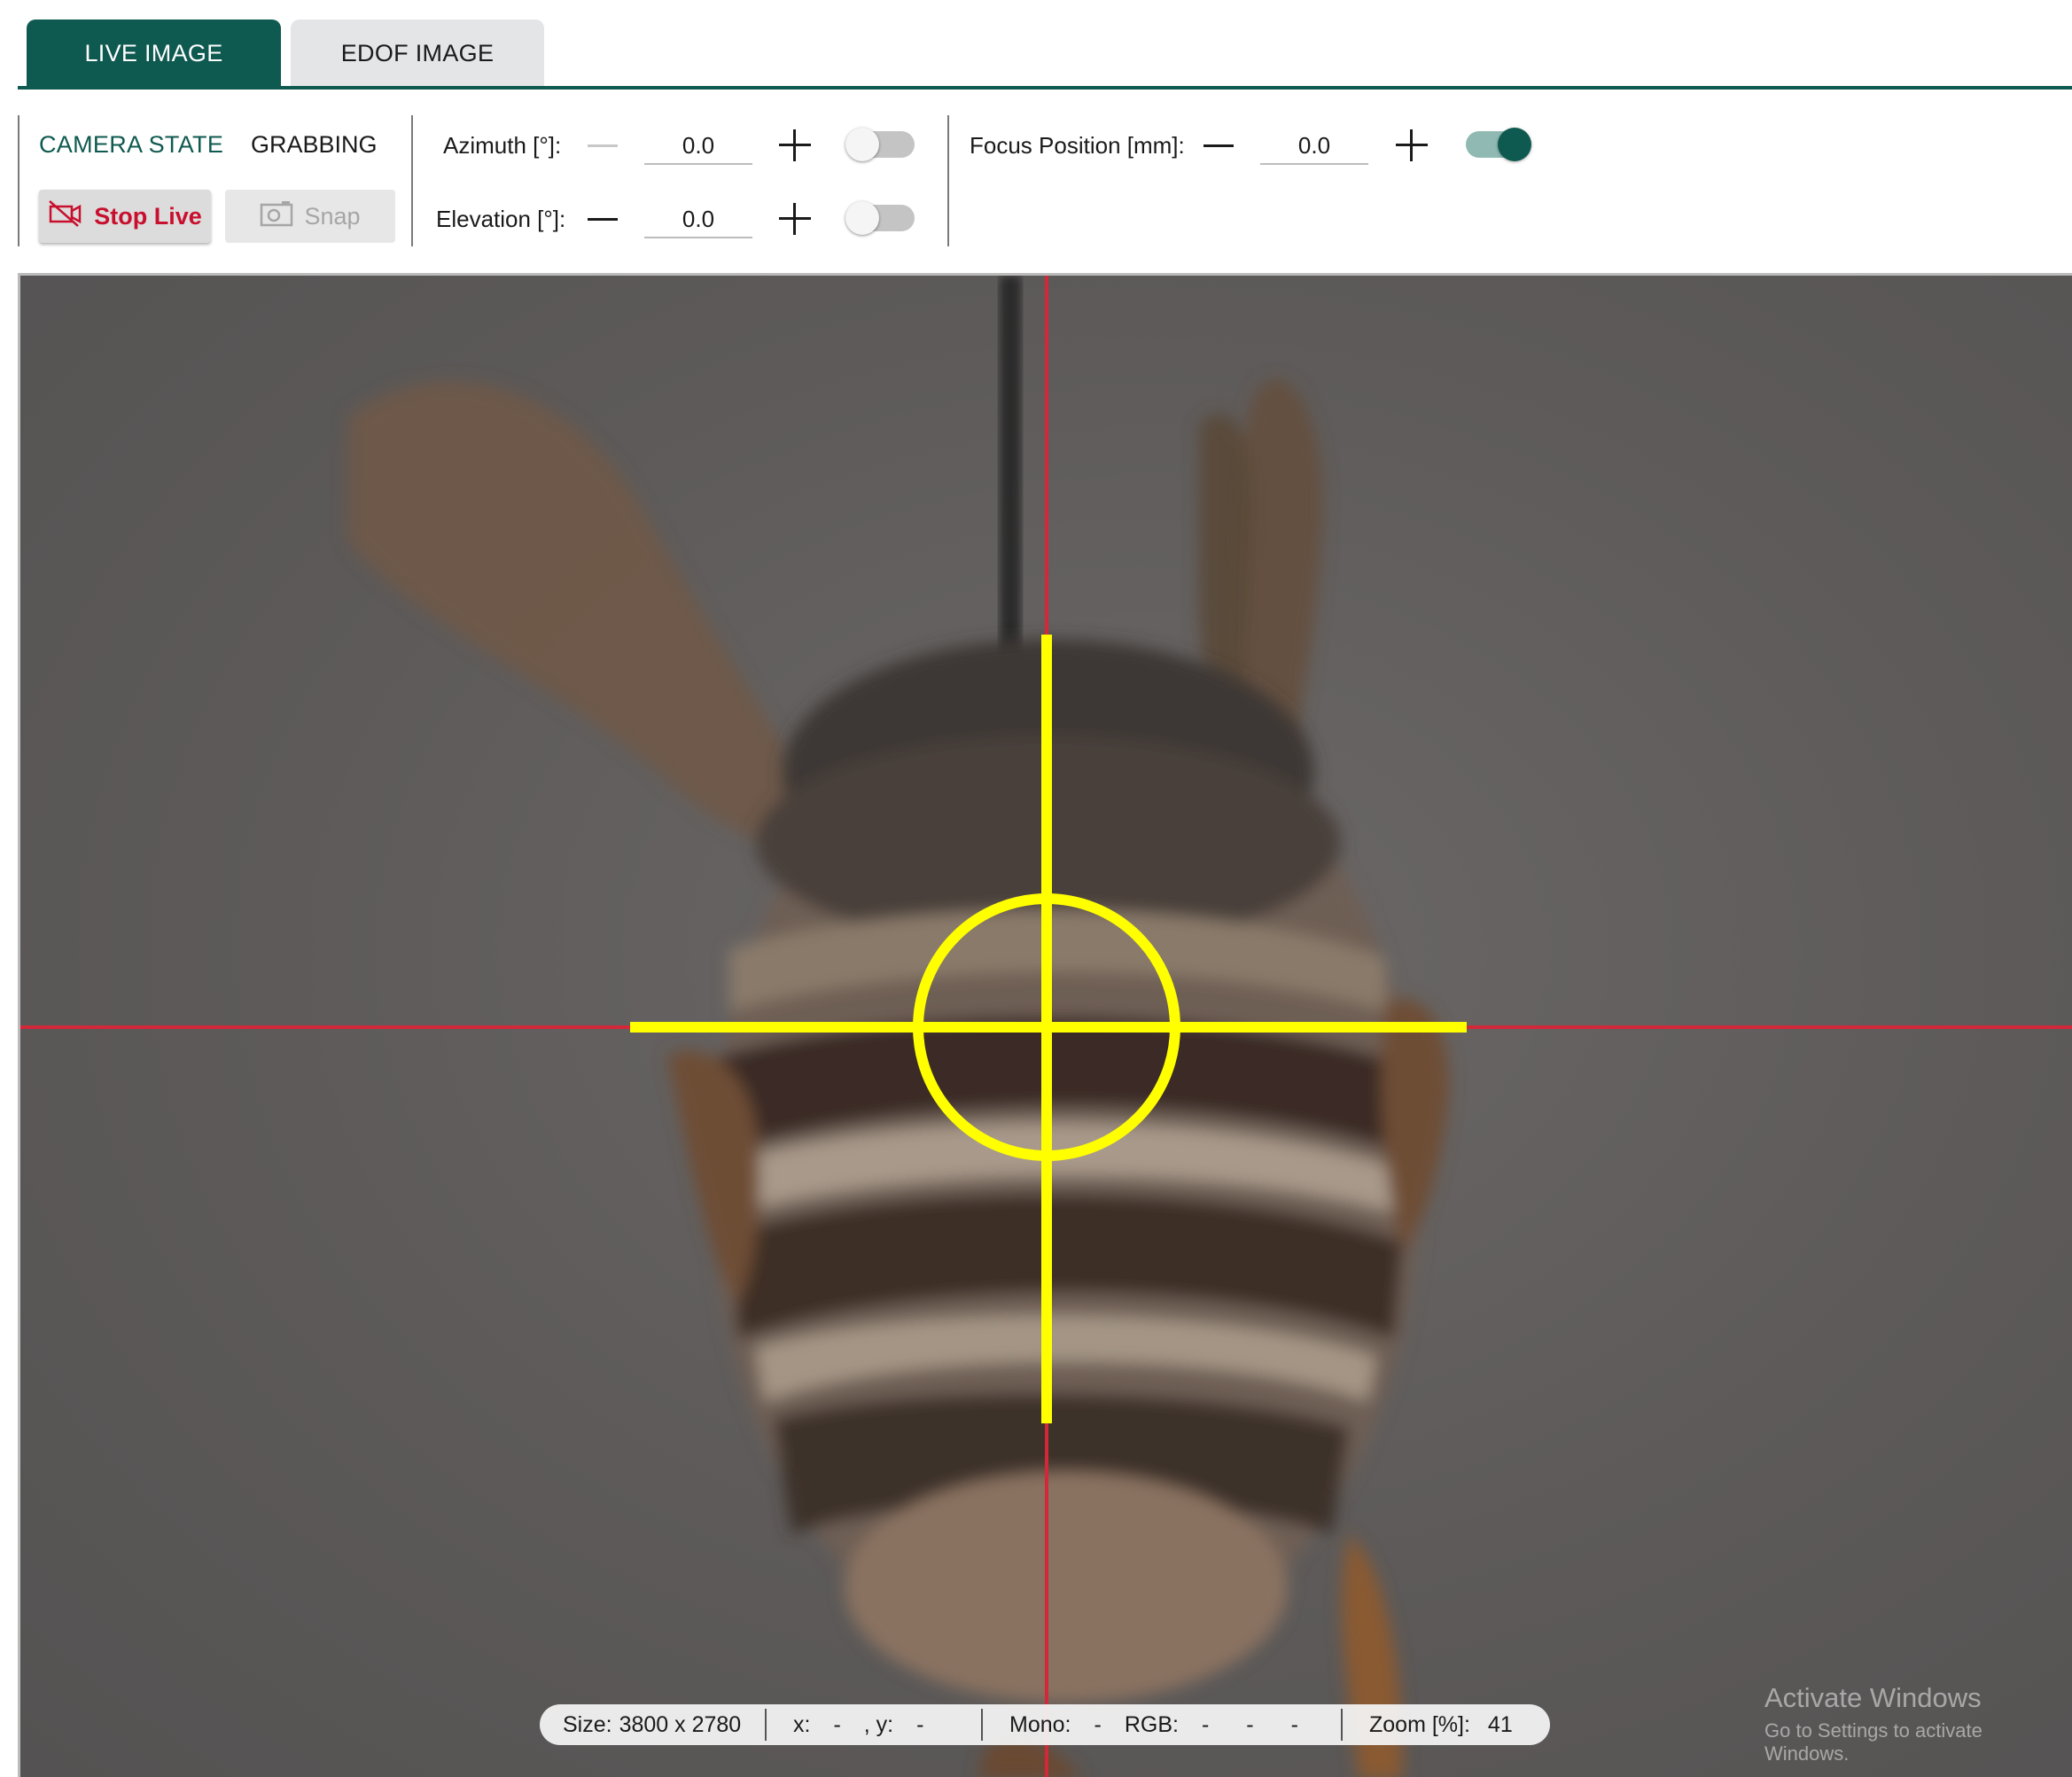 This screenshot has width=2072, height=1777. I want to click on pixel-value-segment: Mono: - RGB: - - -, so click(1162, 1725).